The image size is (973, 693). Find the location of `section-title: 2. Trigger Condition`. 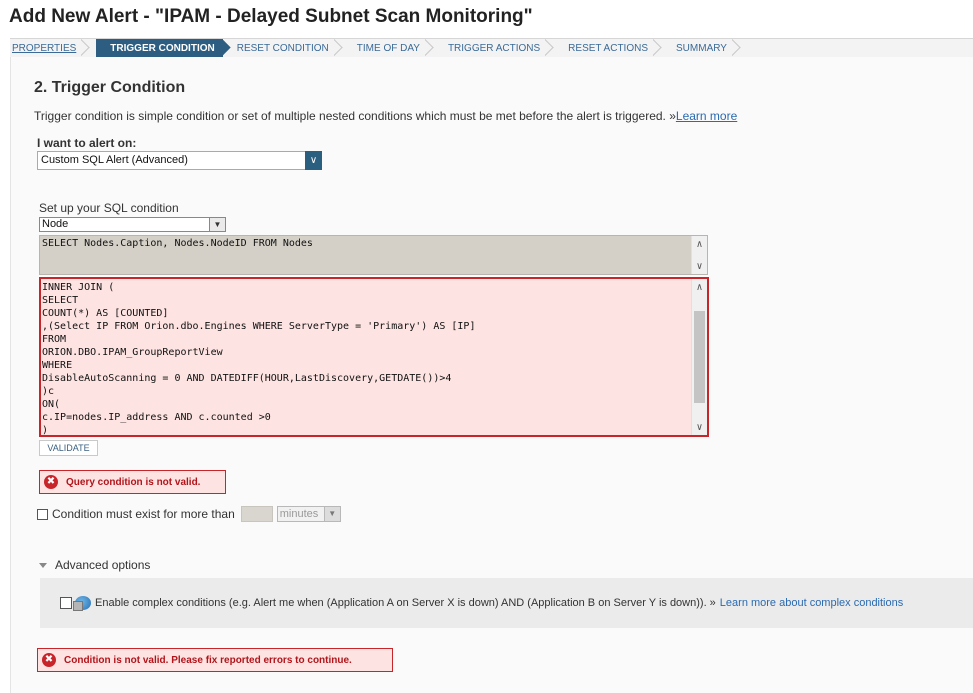

section-title: 2. Trigger Condition is located at coordinates (110, 87).